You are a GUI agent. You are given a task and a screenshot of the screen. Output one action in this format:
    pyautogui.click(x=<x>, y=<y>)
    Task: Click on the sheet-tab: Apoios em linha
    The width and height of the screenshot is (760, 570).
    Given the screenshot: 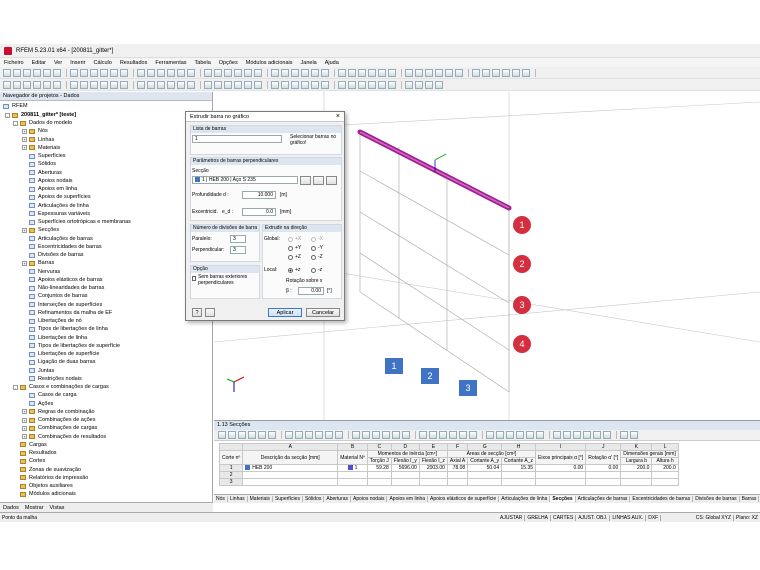 What is the action you would take?
    pyautogui.click(x=408, y=499)
    